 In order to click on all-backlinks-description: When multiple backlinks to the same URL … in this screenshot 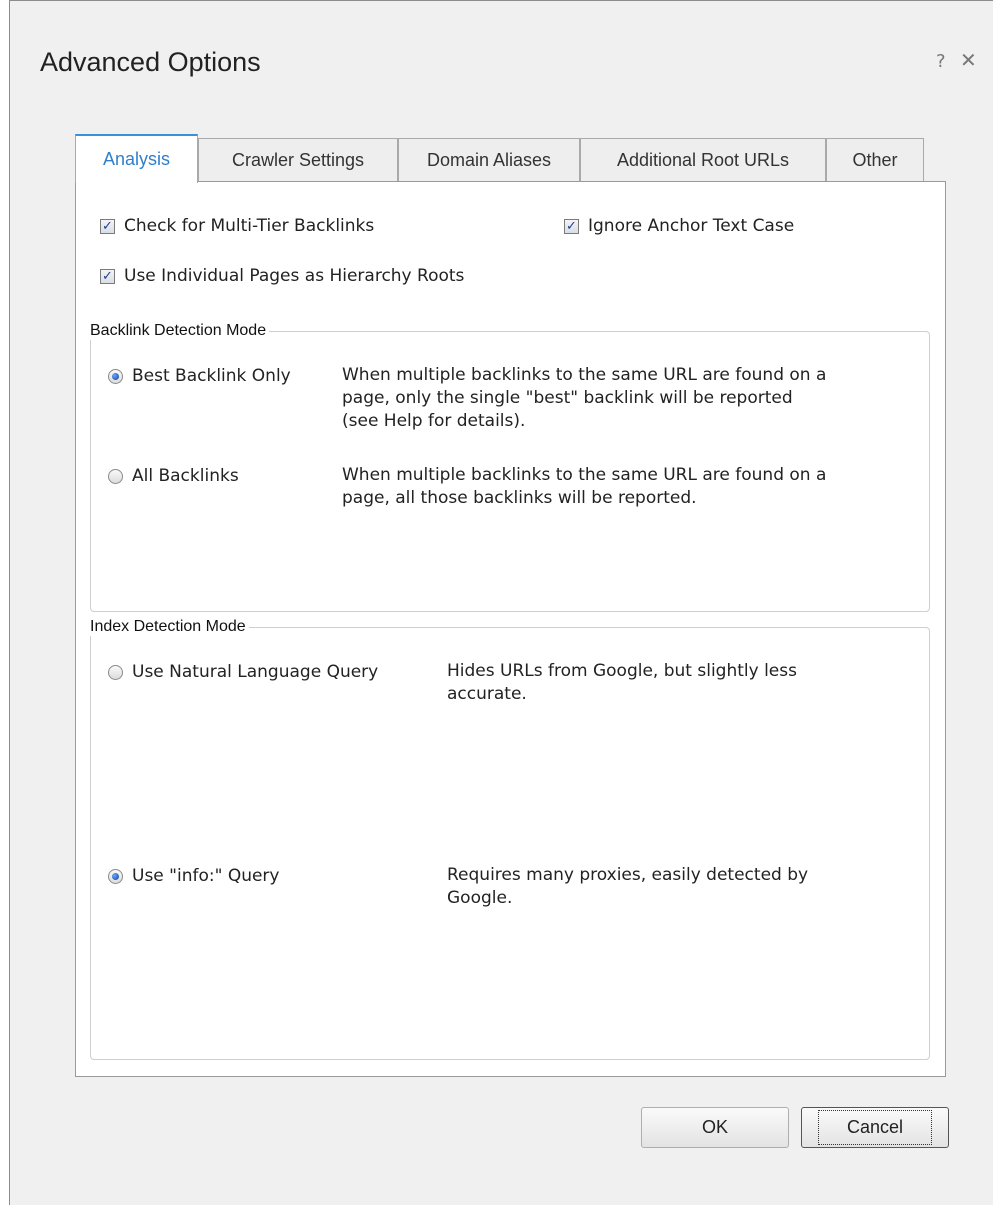, I will do `click(584, 486)`.